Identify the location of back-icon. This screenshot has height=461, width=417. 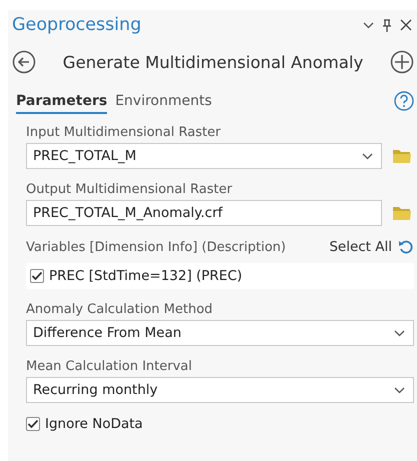
(24, 62).